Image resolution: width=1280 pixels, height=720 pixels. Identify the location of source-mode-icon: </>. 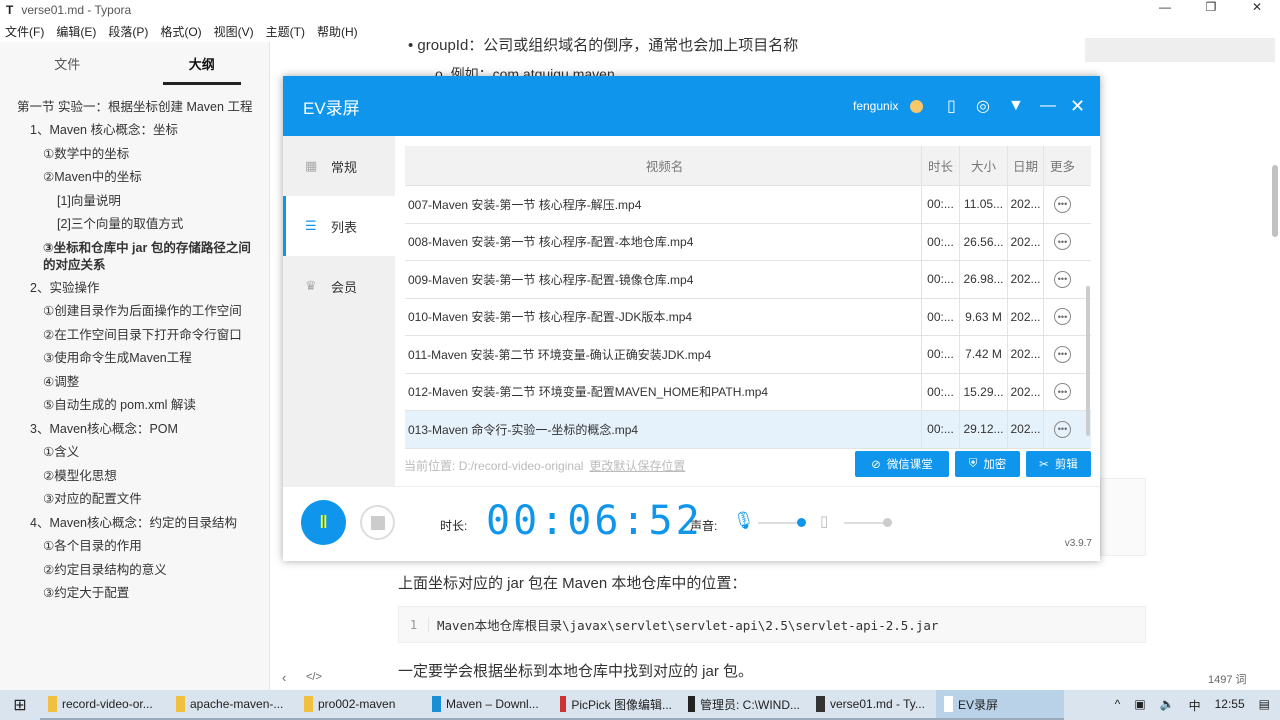
(314, 677).